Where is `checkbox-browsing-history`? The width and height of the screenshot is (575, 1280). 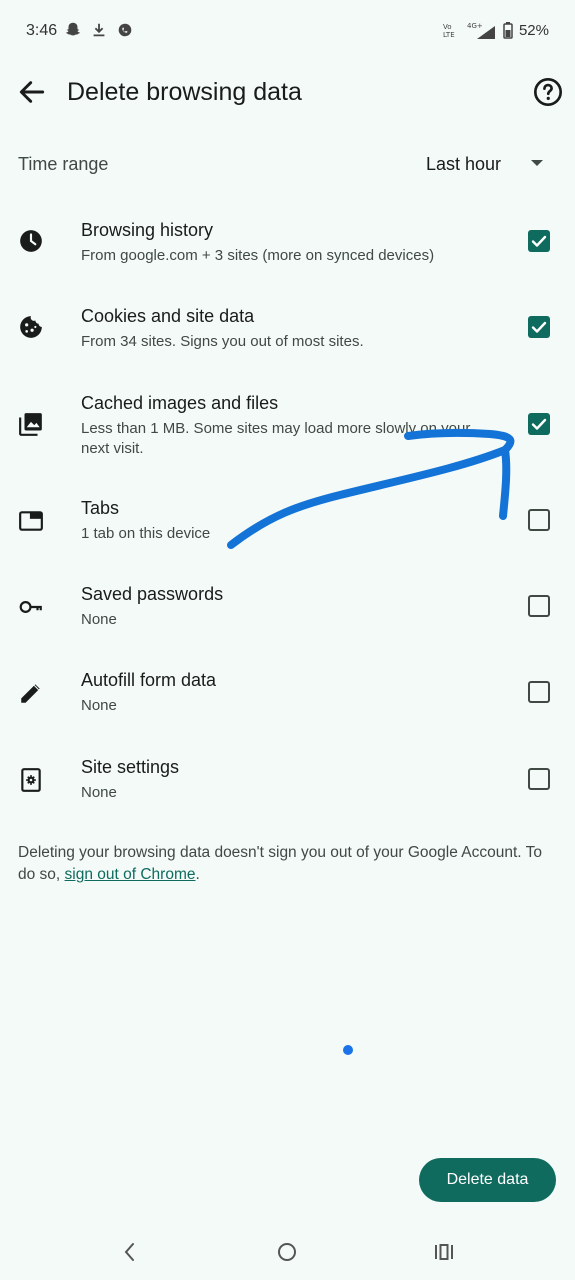
checkbox-browsing-history is located at coordinates (539, 241).